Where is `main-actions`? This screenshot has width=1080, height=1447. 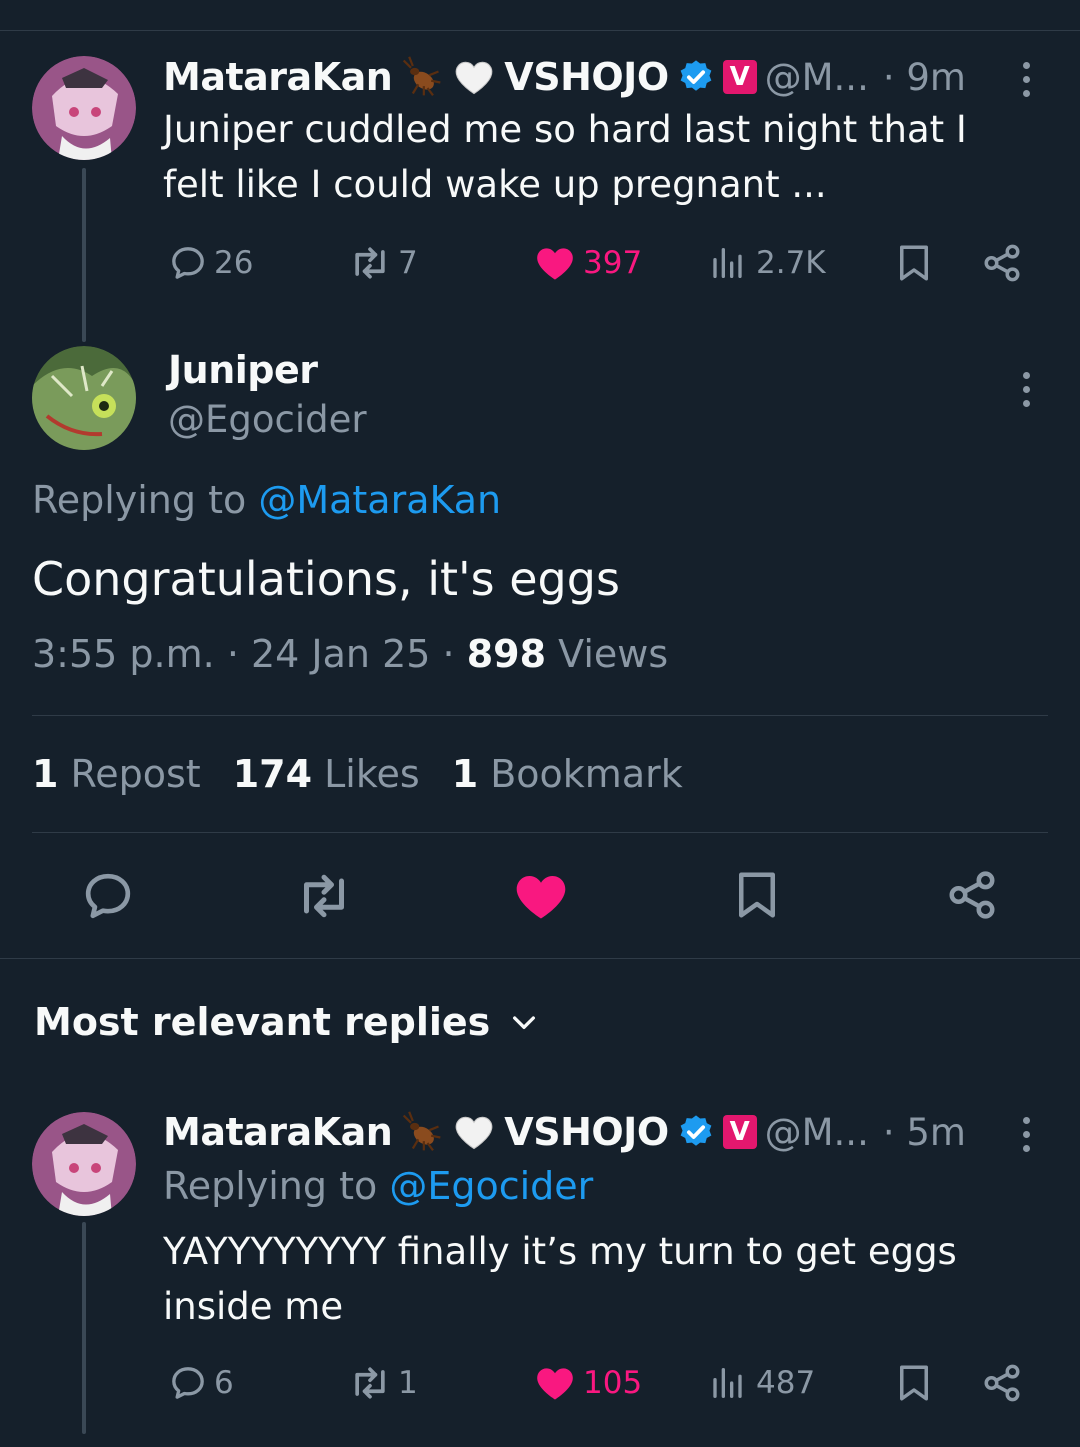
main-actions is located at coordinates (540, 896).